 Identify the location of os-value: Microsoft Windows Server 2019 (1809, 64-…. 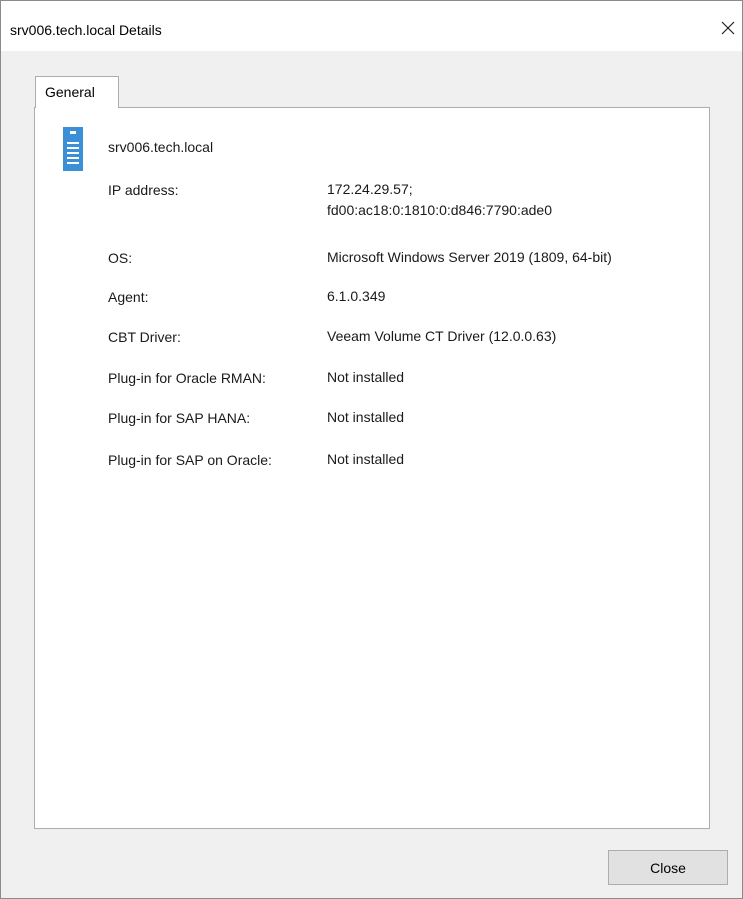
(469, 257).